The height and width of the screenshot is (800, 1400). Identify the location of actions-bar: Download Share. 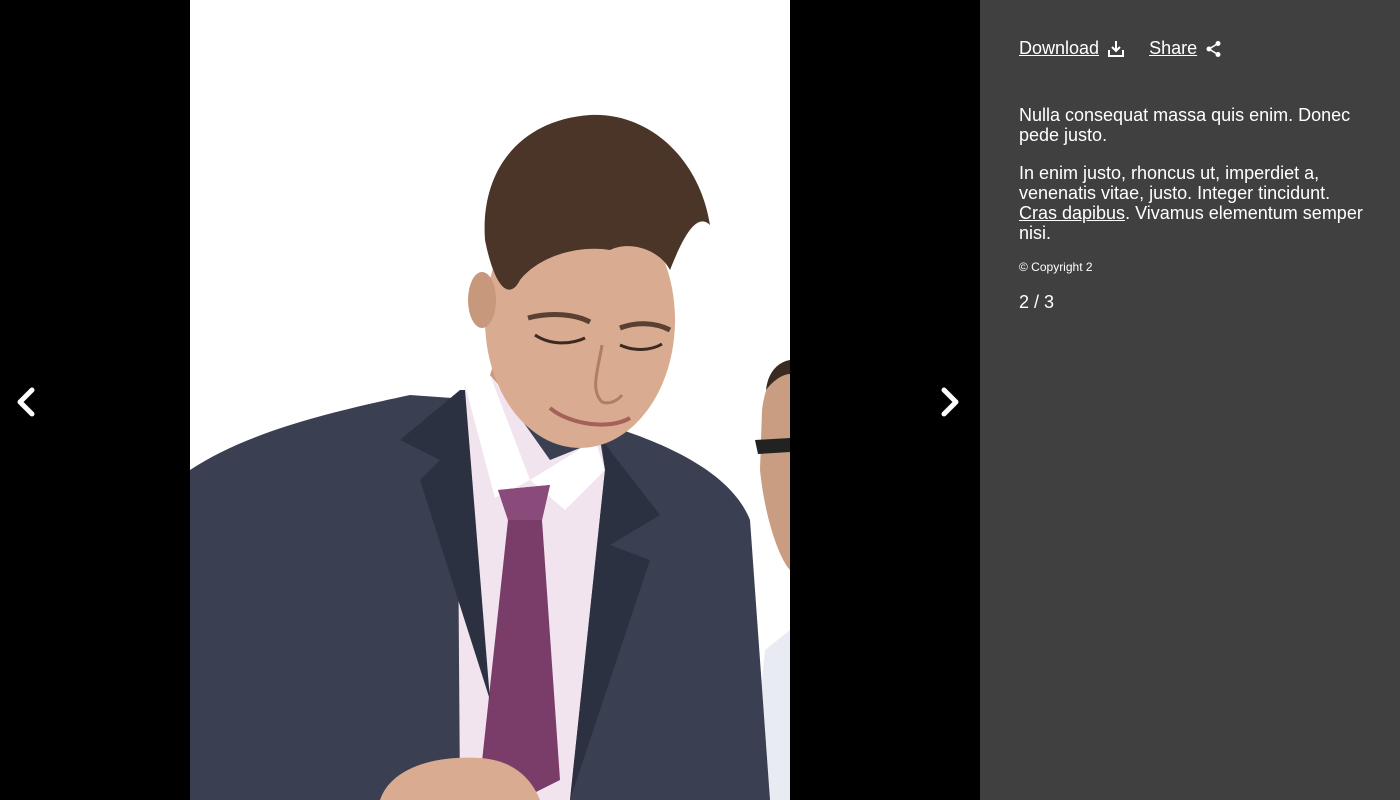
(1121, 48).